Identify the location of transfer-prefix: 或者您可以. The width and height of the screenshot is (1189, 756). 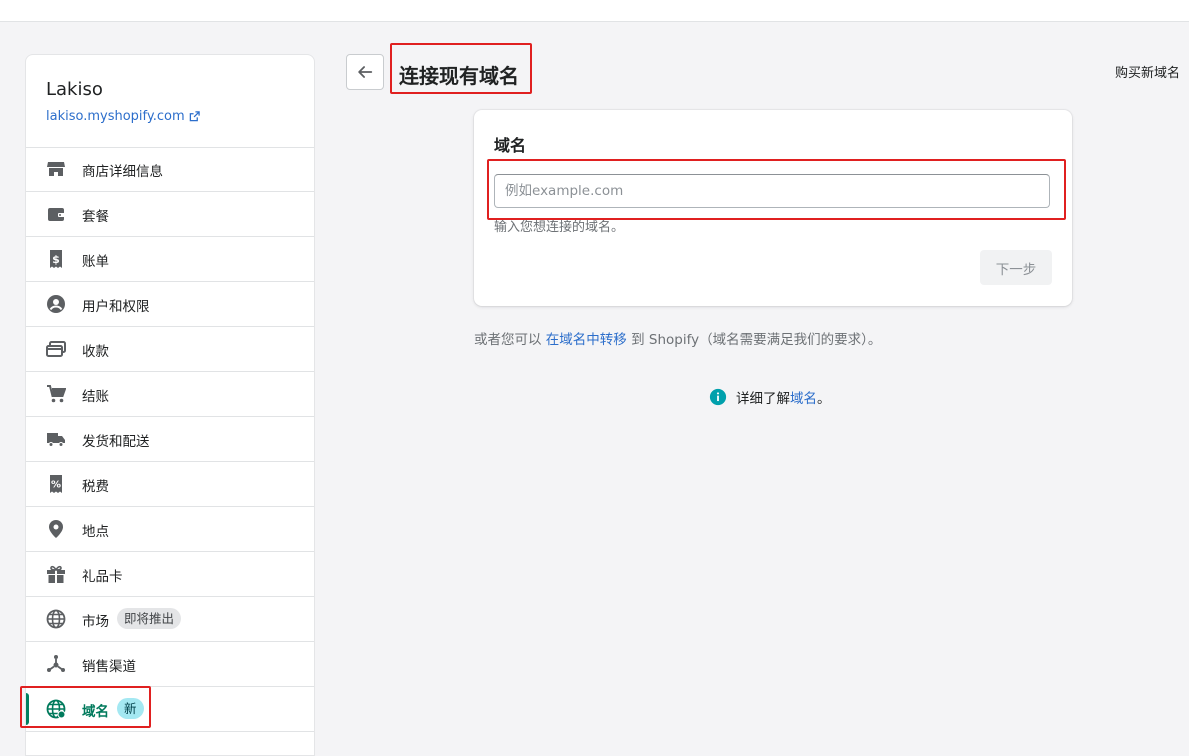
(508, 340).